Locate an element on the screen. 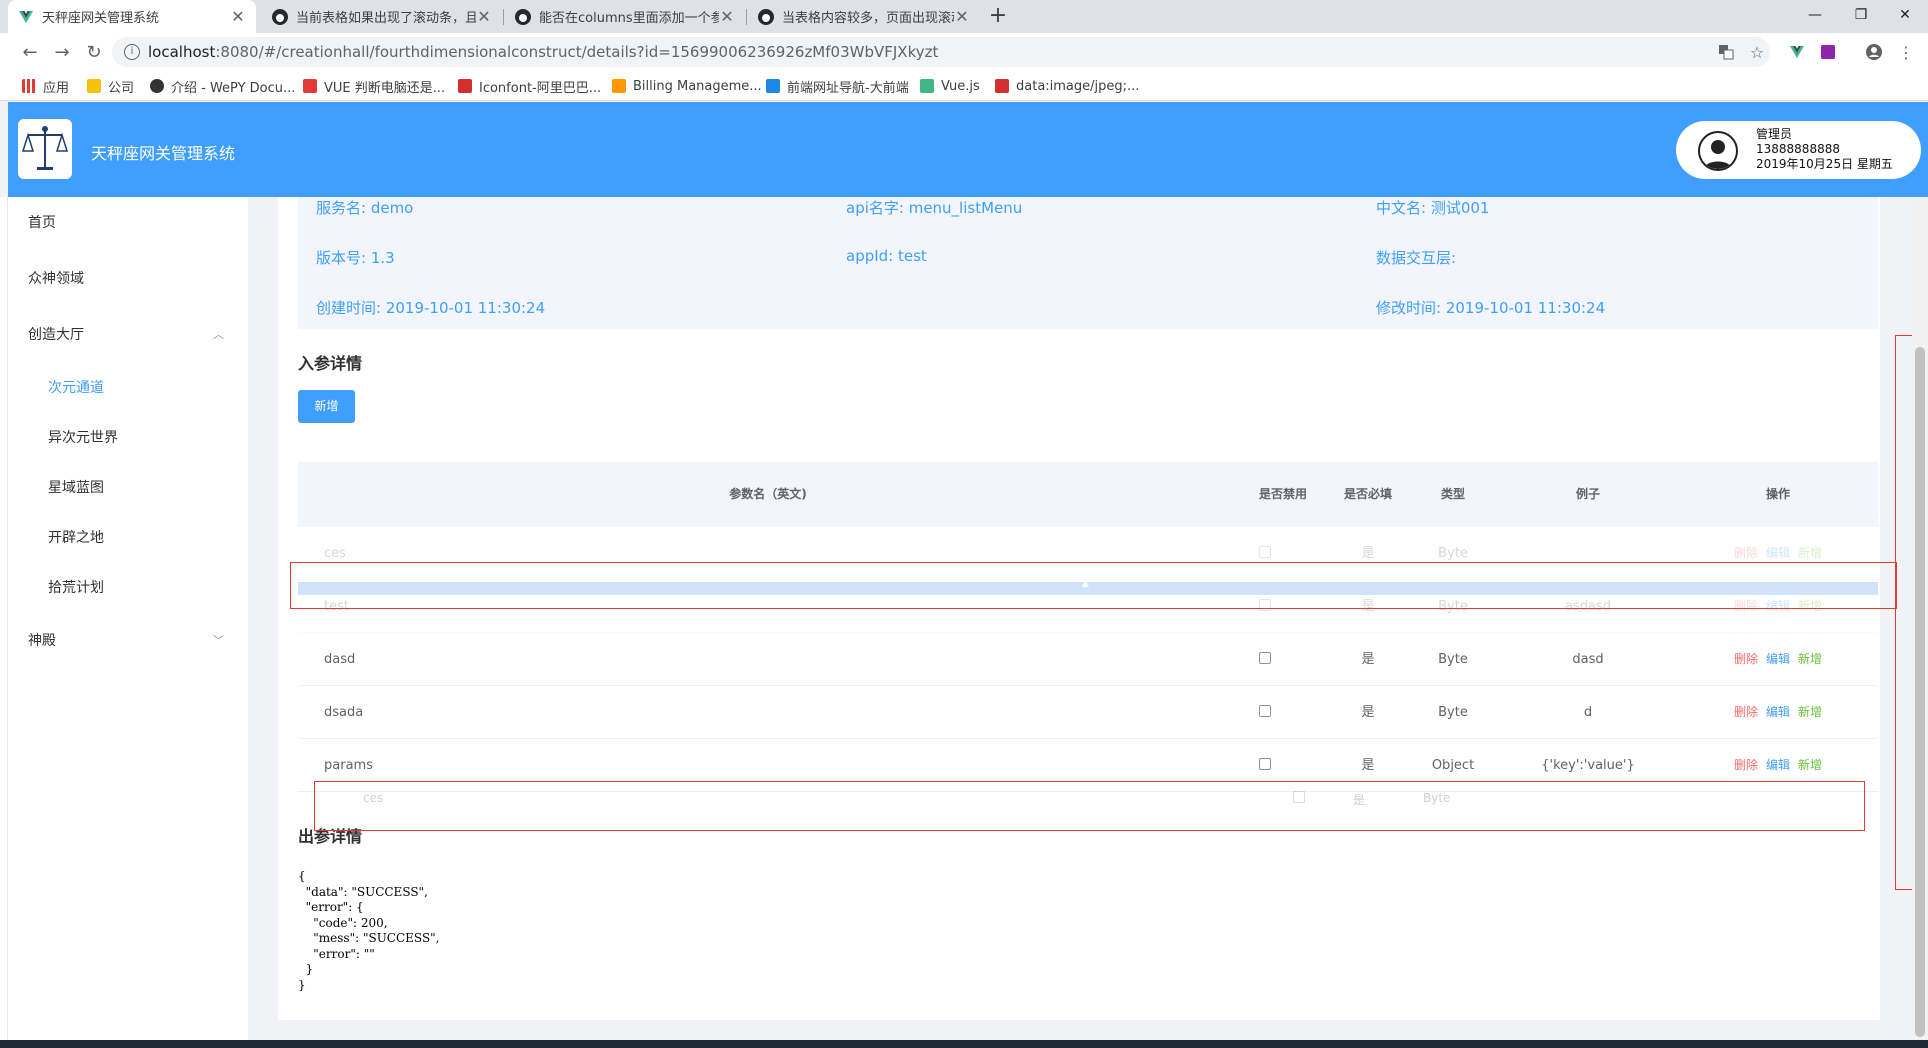 The image size is (1928, 1048). sidebar-item-label: 神殿 is located at coordinates (42, 641).